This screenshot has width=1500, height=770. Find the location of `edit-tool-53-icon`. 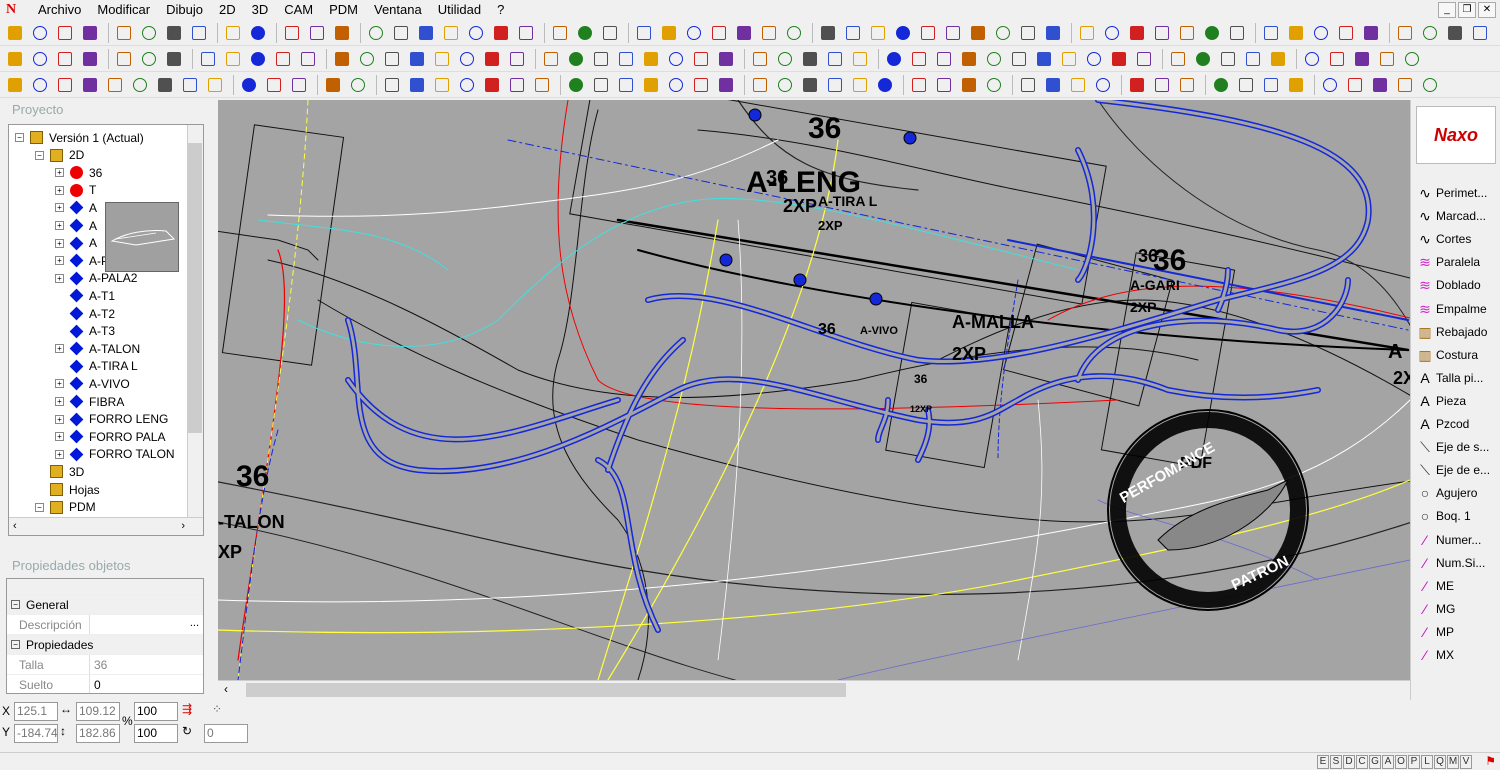

edit-tool-53-icon is located at coordinates (1387, 59).